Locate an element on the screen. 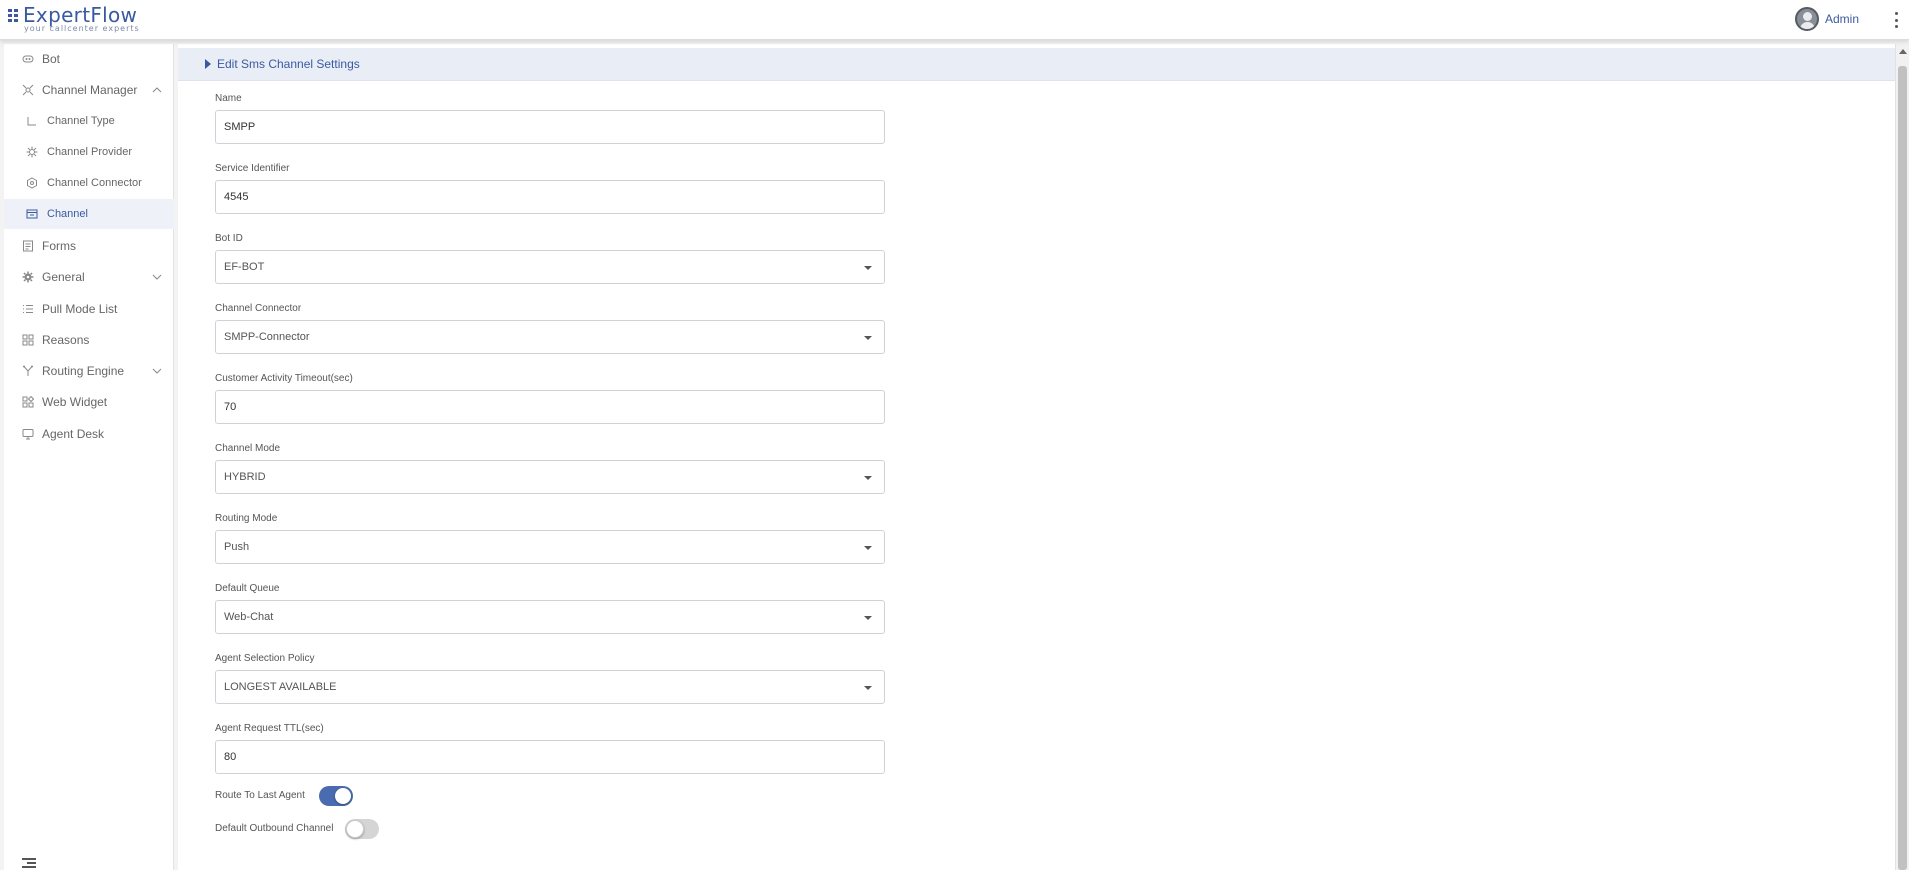 This screenshot has width=1909, height=870. top-bar: ExpertFlow your callcenter experts Admin is located at coordinates (954, 20).